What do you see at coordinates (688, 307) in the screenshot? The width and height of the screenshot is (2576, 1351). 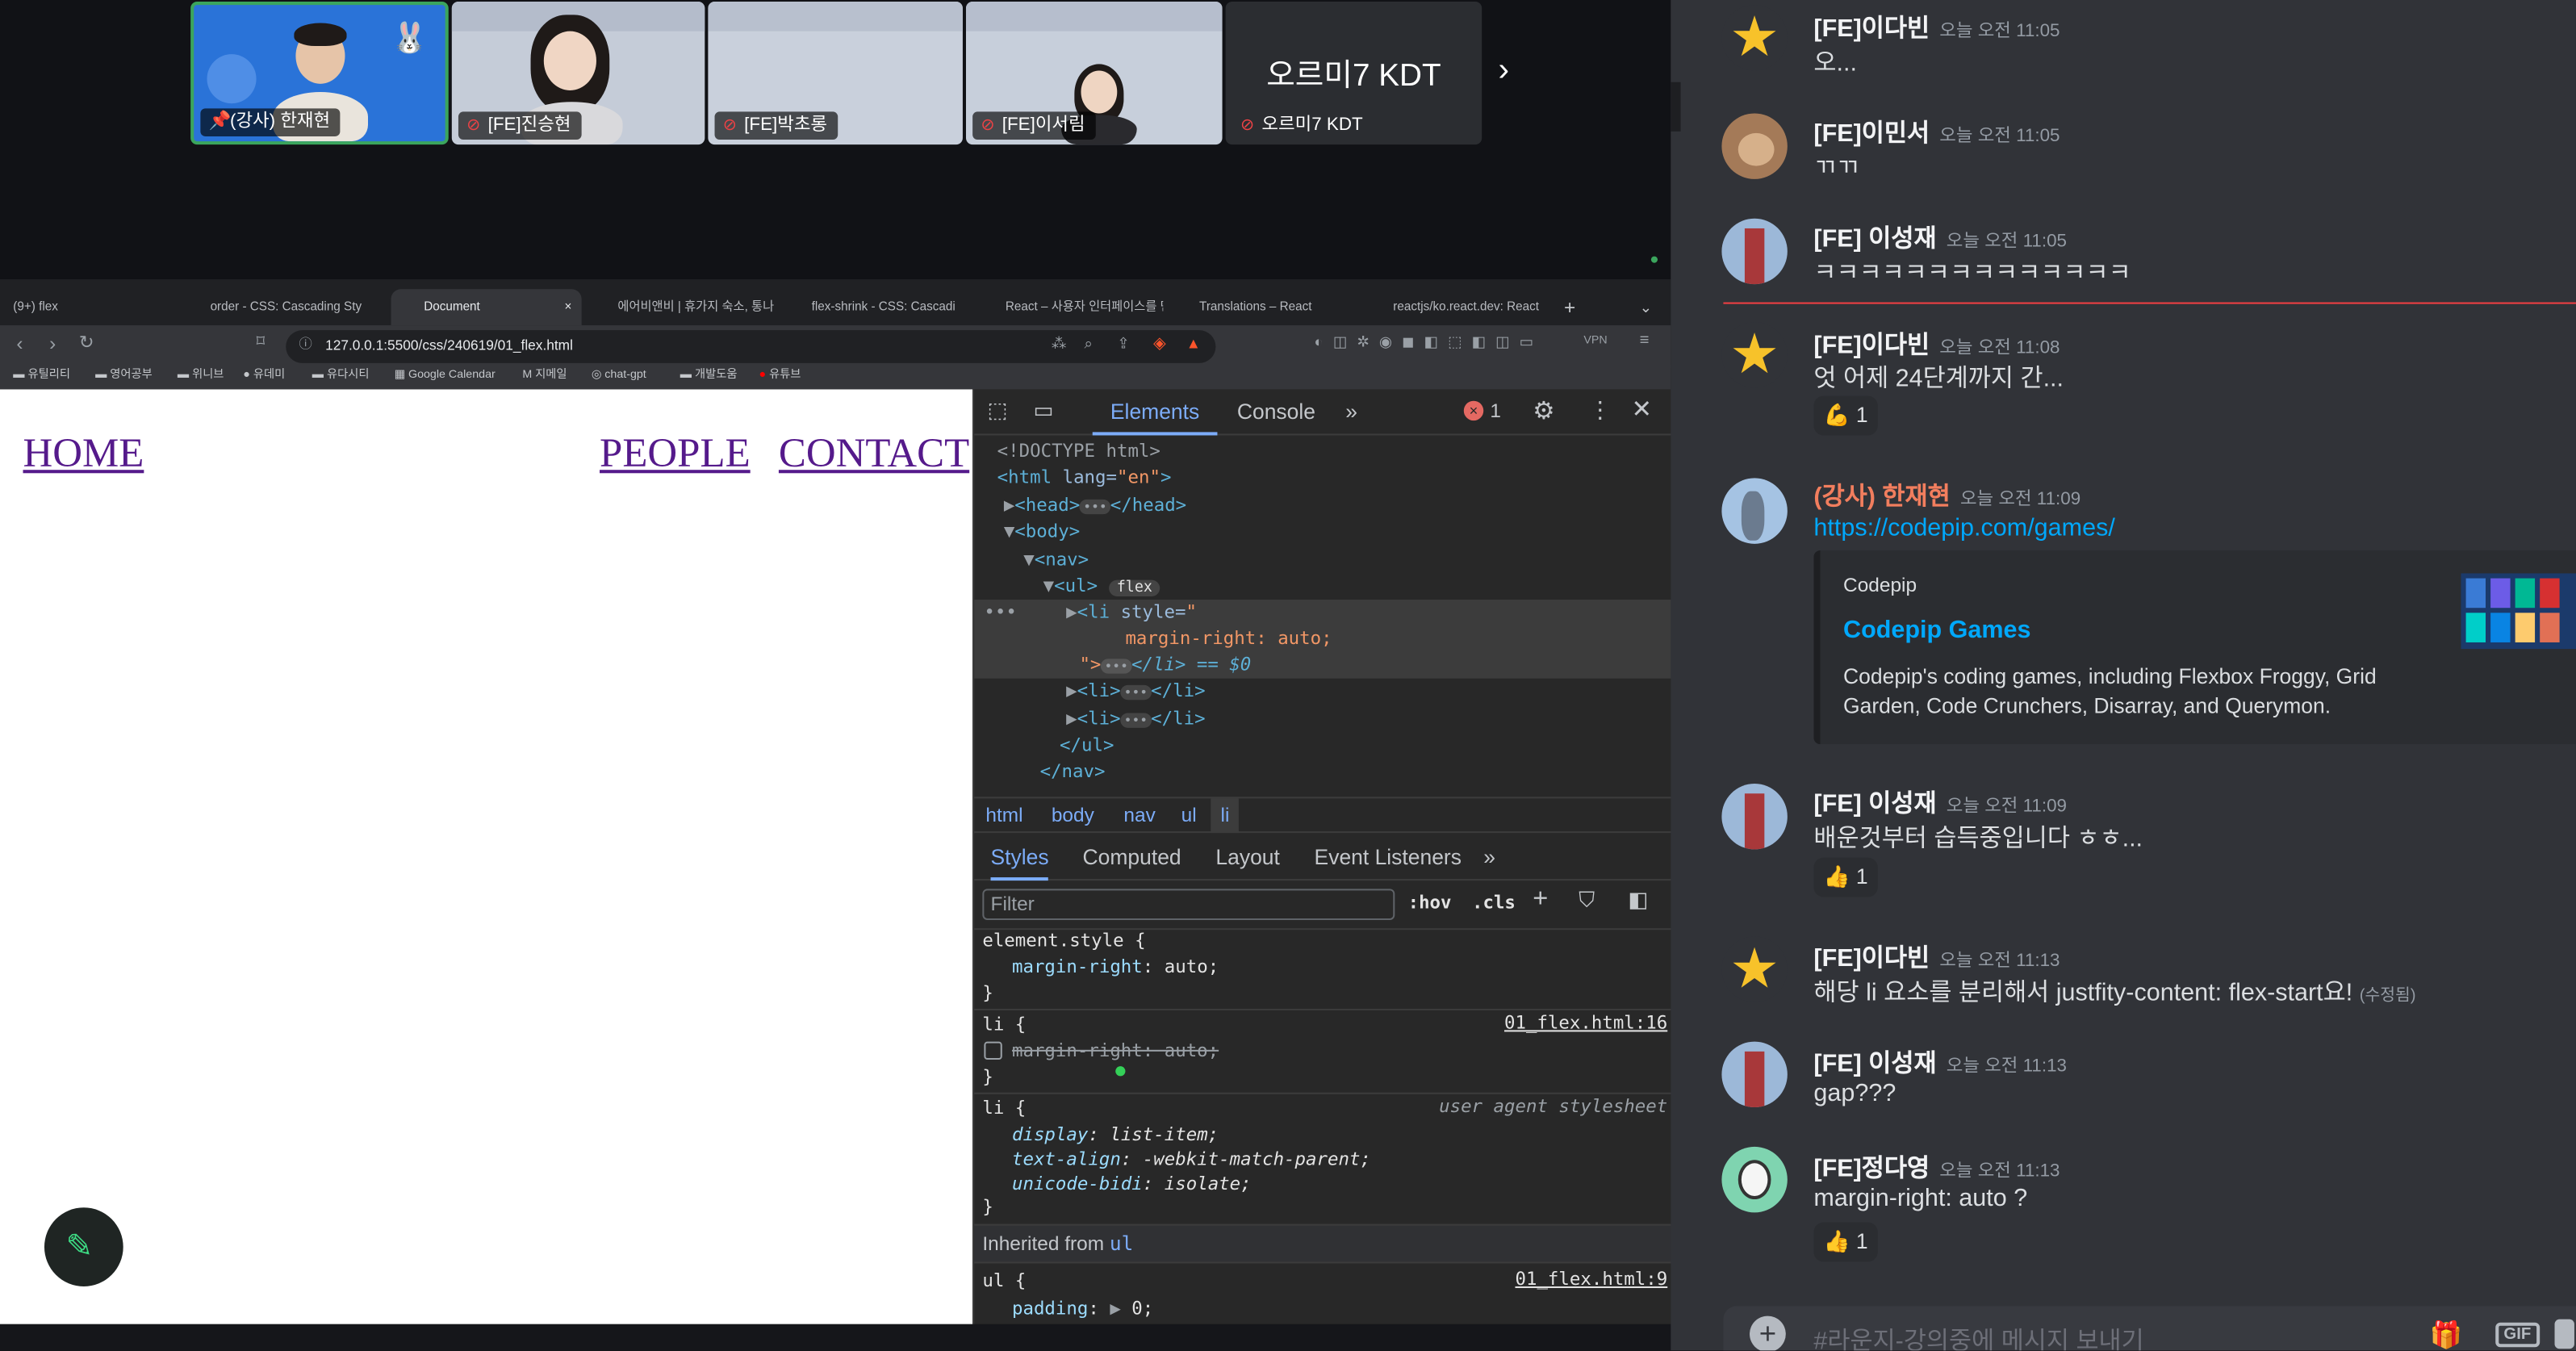 I see `browser-tab: 에어비앤비 | 휴가지 숙소, 통나` at bounding box center [688, 307].